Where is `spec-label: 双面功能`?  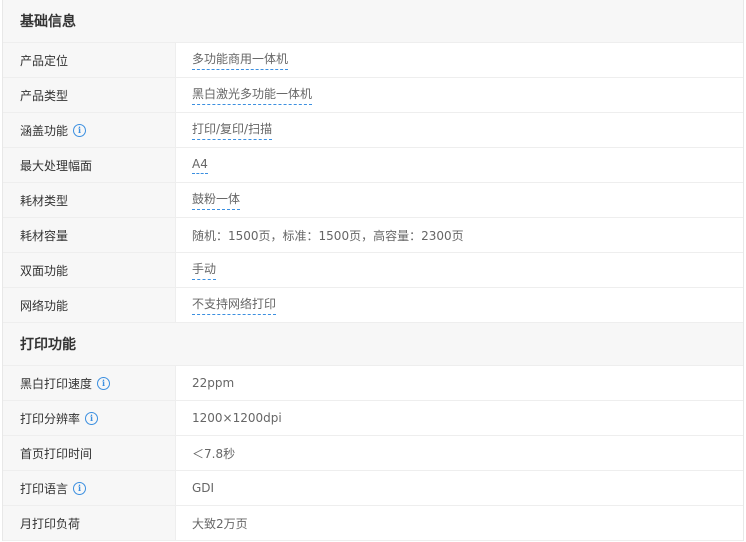
spec-label: 双面功能 is located at coordinates (89, 270).